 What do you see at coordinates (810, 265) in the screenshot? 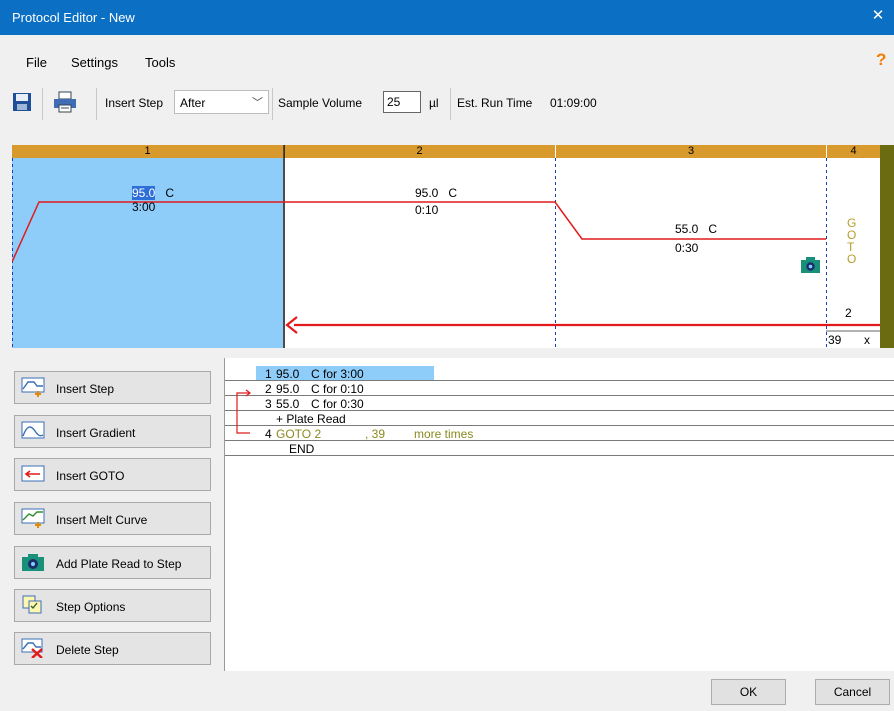
I see `plate-read-camera-icon` at bounding box center [810, 265].